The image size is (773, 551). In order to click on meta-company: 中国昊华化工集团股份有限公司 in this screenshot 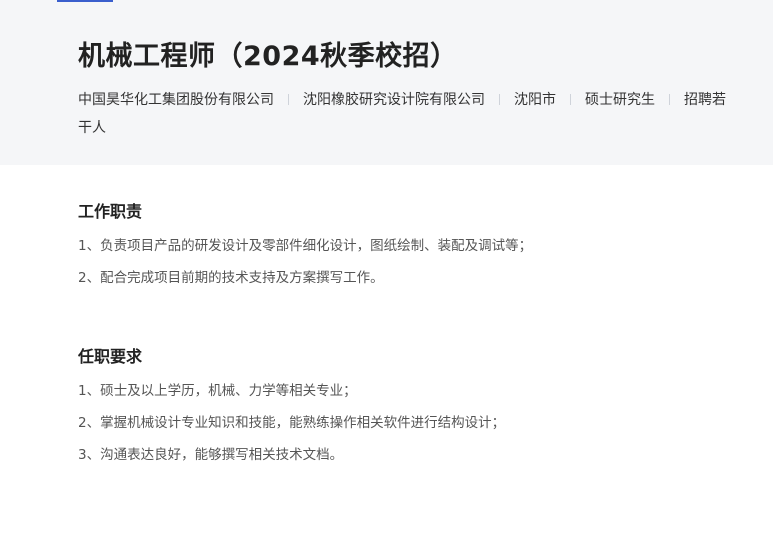, I will do `click(176, 100)`.